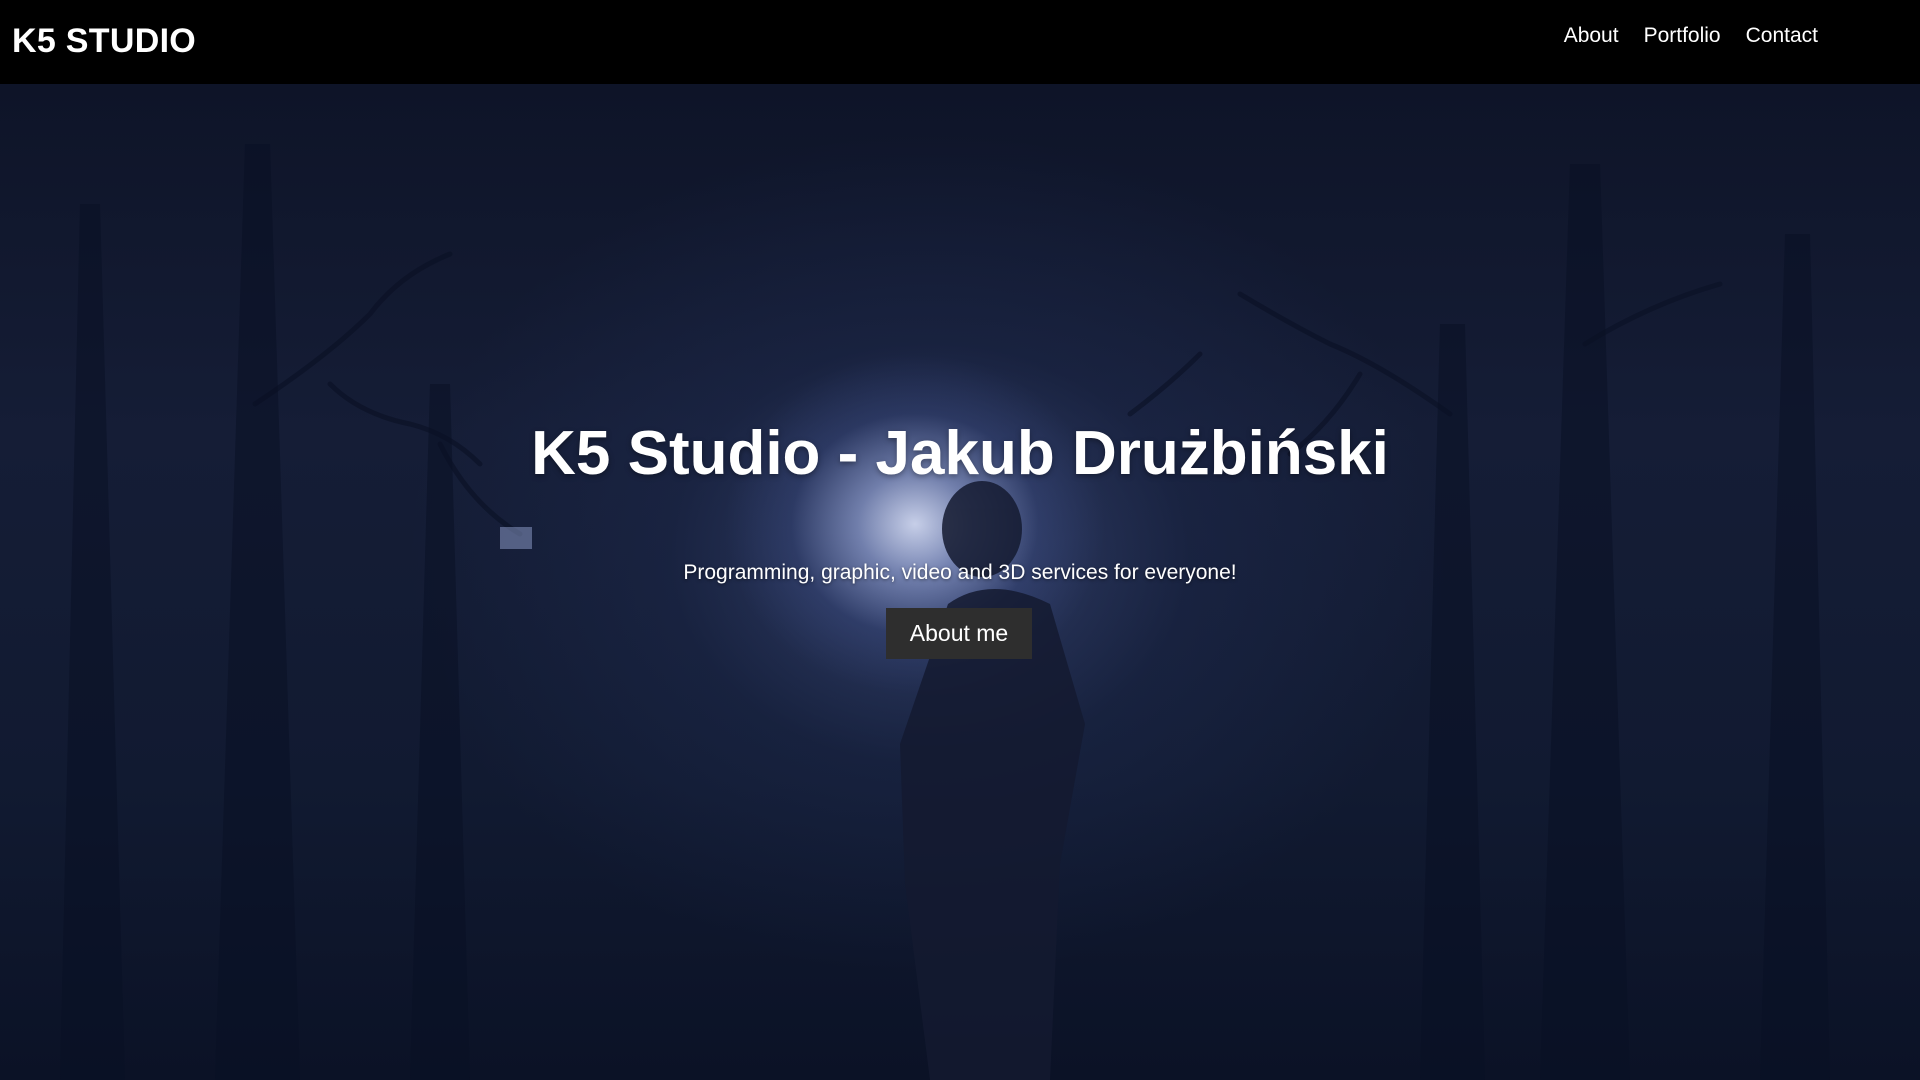 This screenshot has width=1920, height=1080. Describe the element at coordinates (960, 42) in the screenshot. I see `site-header: K5 STUDIO About Portfolio Contact` at that location.